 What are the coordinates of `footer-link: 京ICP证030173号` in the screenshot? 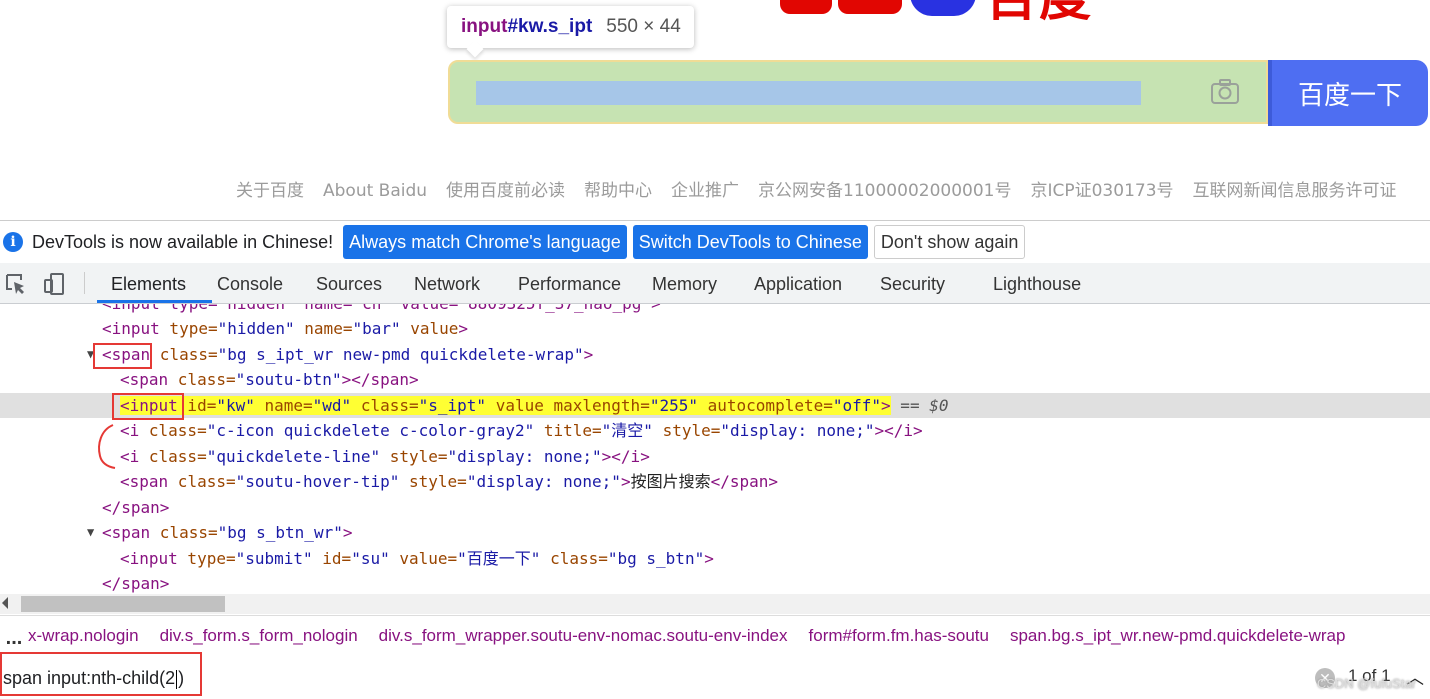 It's located at (1101, 191).